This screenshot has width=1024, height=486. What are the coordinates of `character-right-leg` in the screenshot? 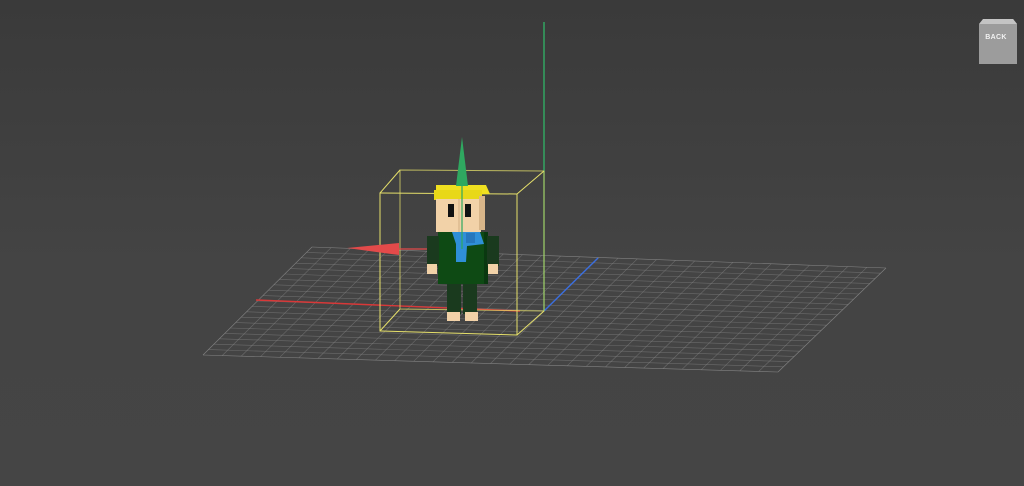 It's located at (470, 299).